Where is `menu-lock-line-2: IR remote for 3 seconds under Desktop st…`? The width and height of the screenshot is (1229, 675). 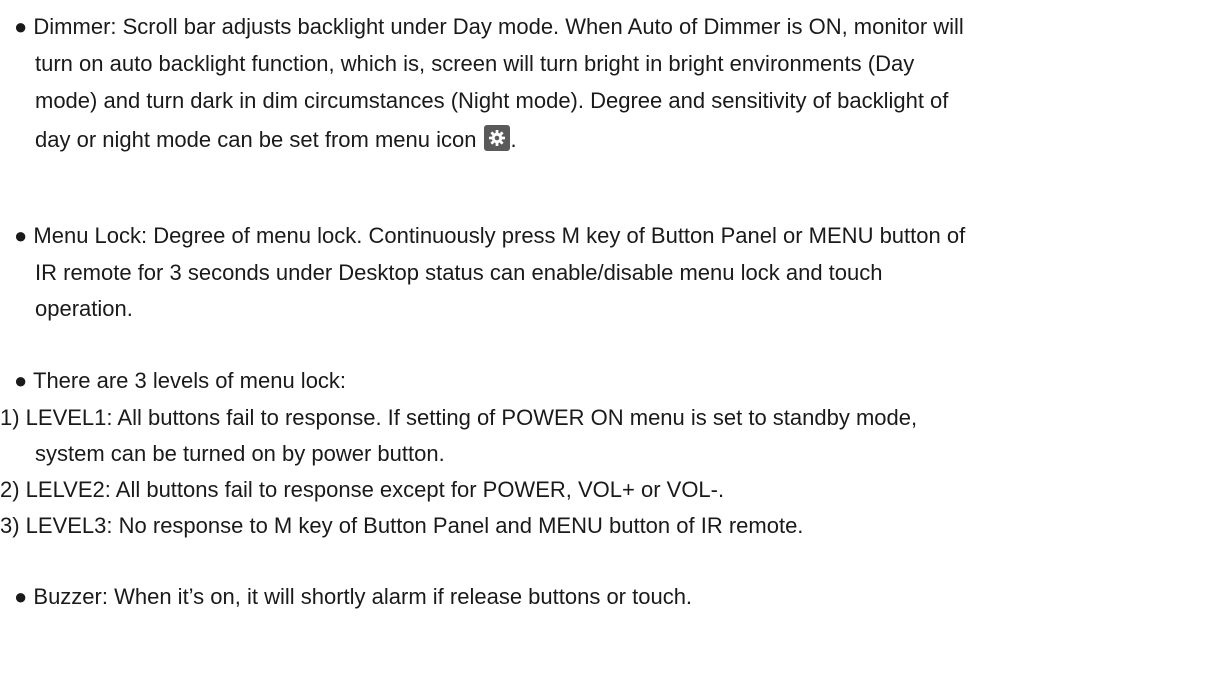 menu-lock-line-2: IR remote for 3 seconds under Desktop st… is located at coordinates (459, 272).